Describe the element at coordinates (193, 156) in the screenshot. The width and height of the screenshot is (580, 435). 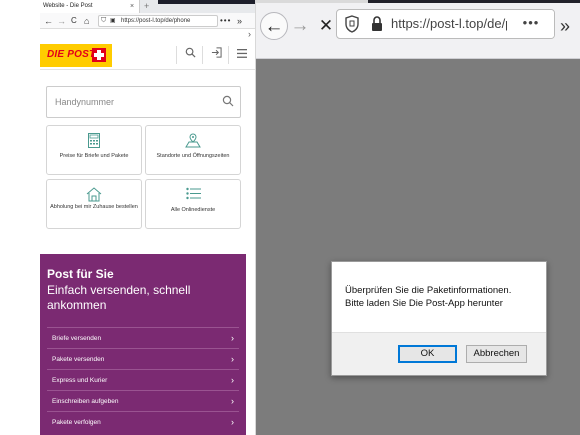
I see `tile-label: Standorte und Öffnungszeiten` at that location.